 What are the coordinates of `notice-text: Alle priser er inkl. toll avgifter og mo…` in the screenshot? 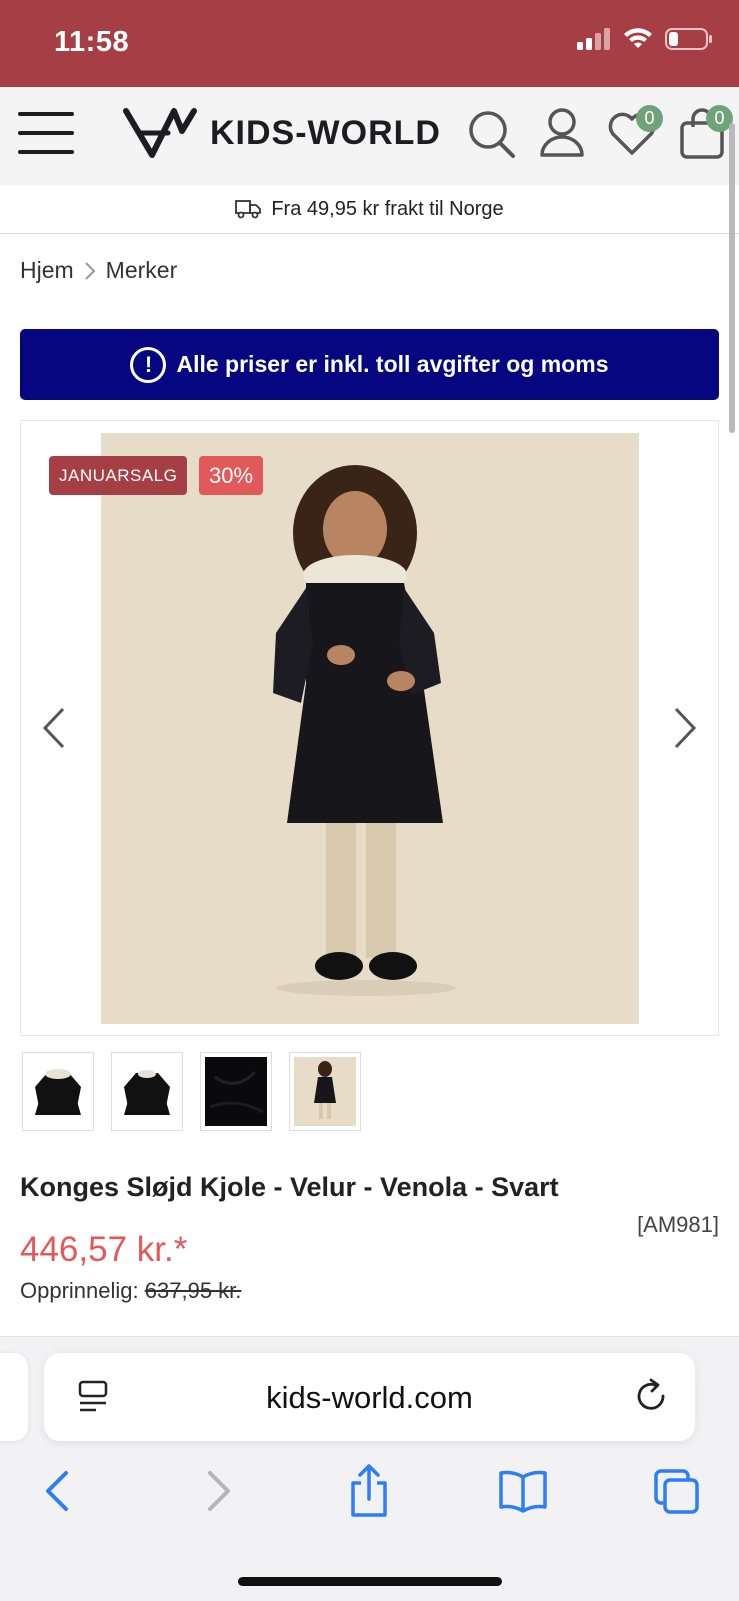 It's located at (392, 364).